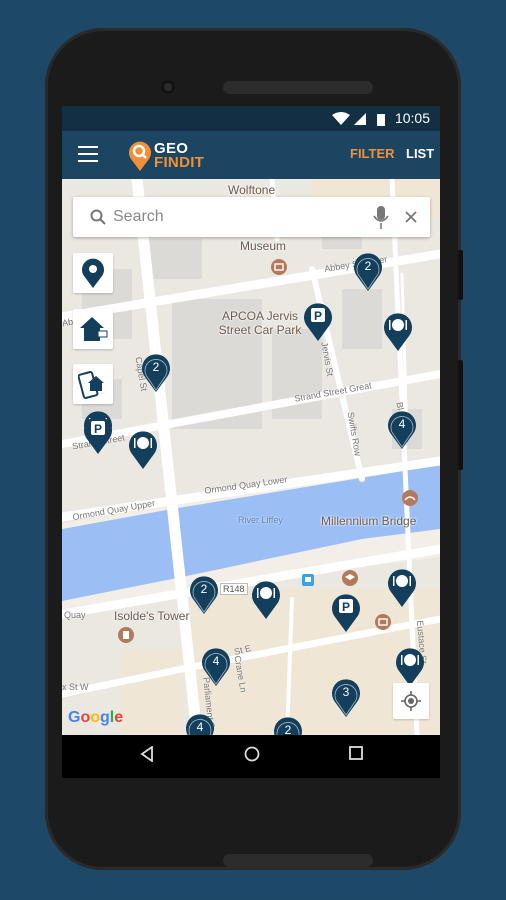 This screenshot has width=506, height=900. What do you see at coordinates (173, 155) in the screenshot?
I see `logo: GEO FINDIT` at bounding box center [173, 155].